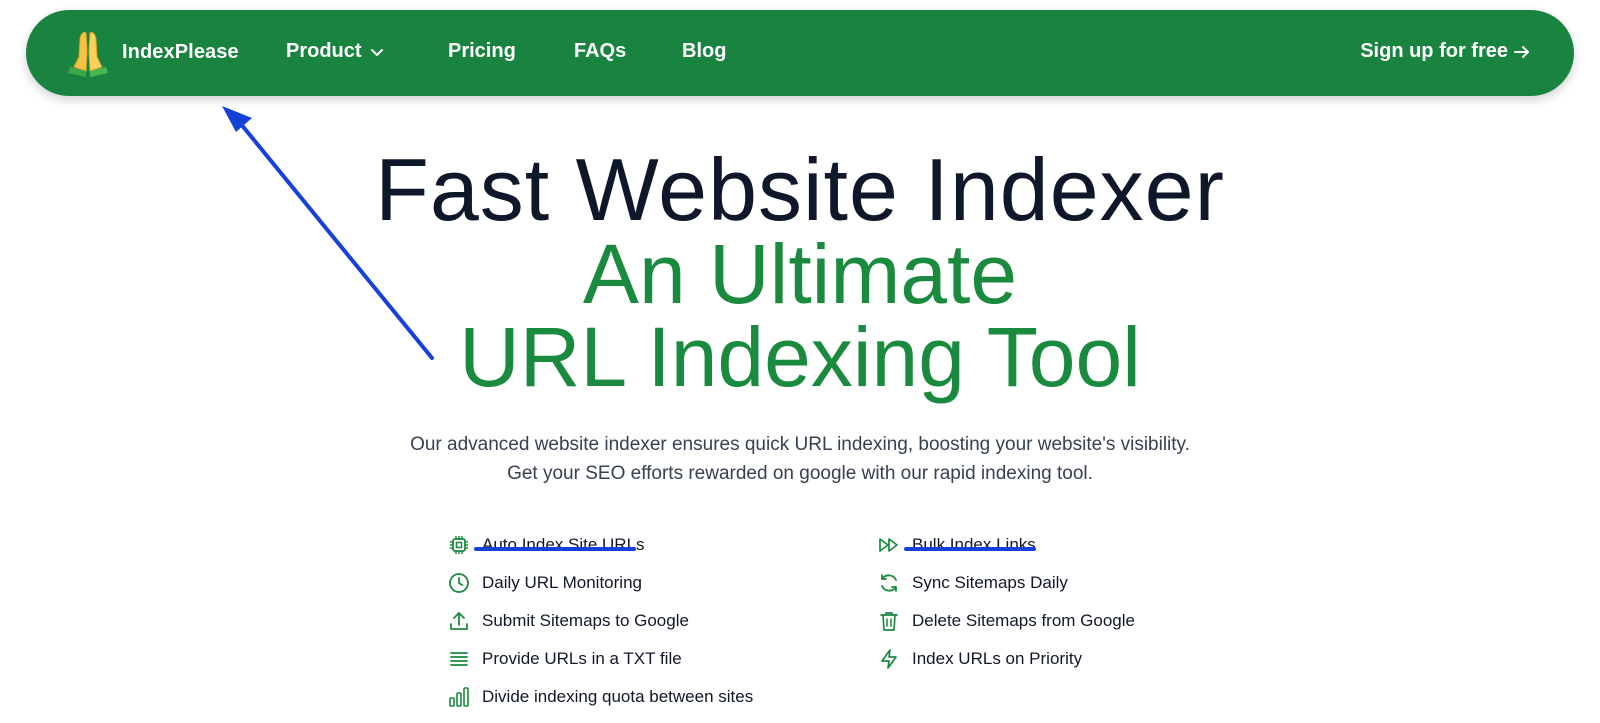 The height and width of the screenshot is (723, 1600). I want to click on nav-pricing-link: Pricing, so click(482, 51).